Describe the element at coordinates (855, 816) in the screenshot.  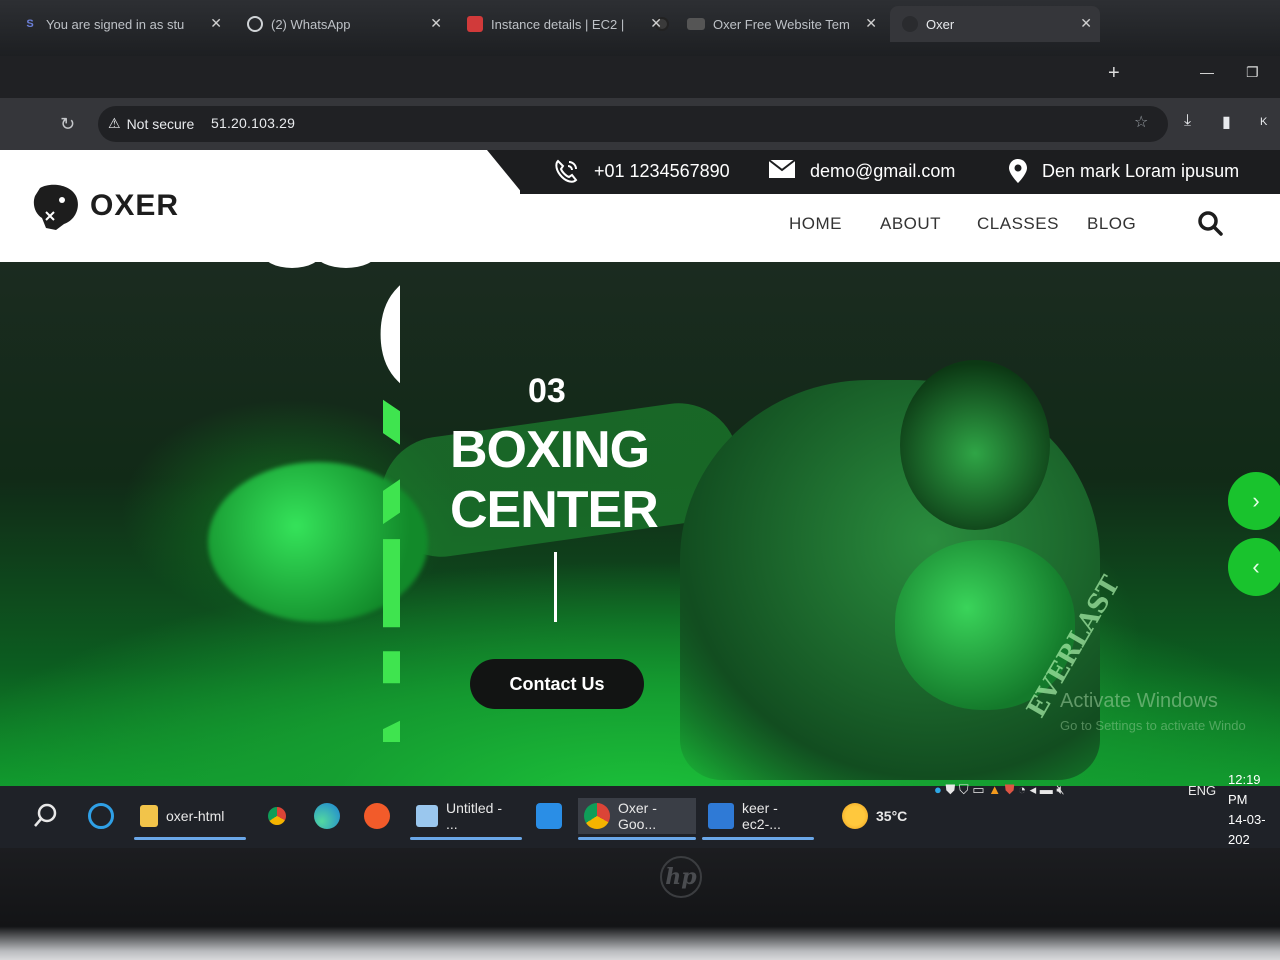
I see `sun-icon` at that location.